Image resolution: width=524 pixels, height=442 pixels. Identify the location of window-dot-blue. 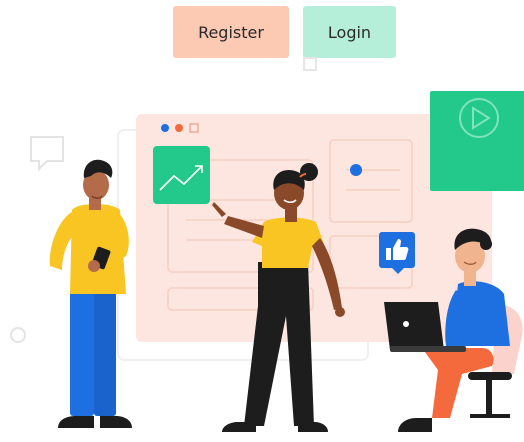
(165, 128).